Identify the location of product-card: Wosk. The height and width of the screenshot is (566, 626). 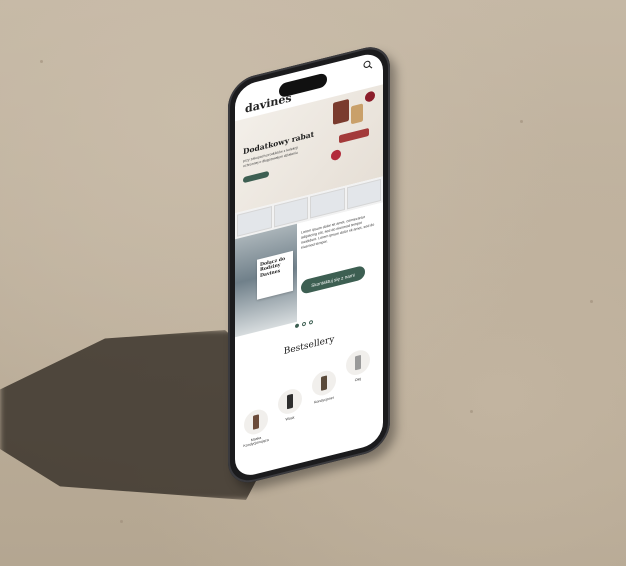
(290, 405).